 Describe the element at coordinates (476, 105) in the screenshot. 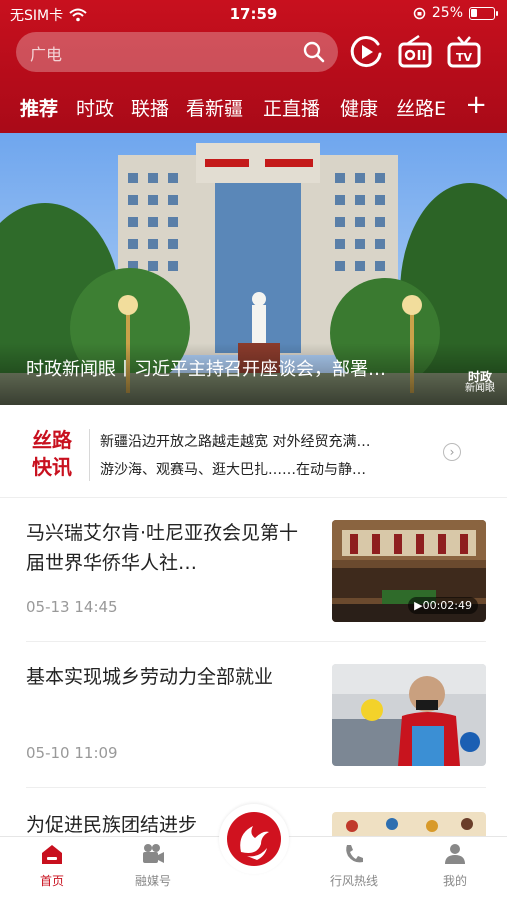

I see `add-channel-button: +` at that location.